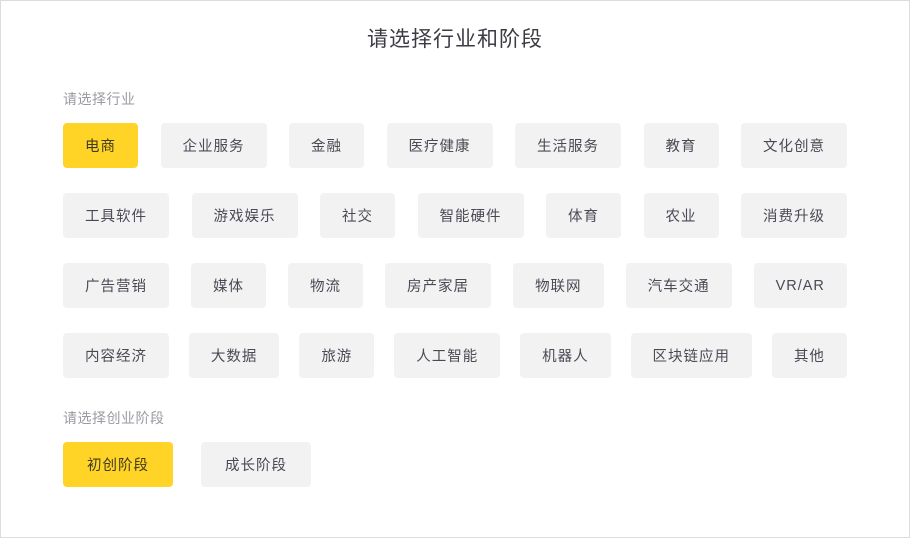 The height and width of the screenshot is (538, 910). I want to click on industry-chip-row: 工具软件 游戏娱乐 社交 智能硬件 体育 农业 消费升级, so click(455, 215).